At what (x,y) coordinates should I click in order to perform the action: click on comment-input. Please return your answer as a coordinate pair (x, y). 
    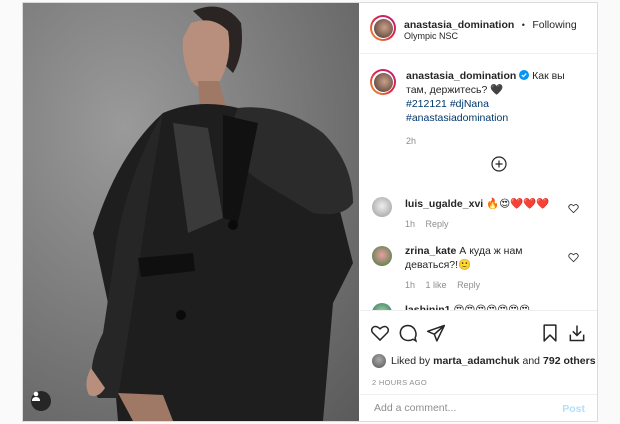
    Looking at the image, I should click on (459, 408).